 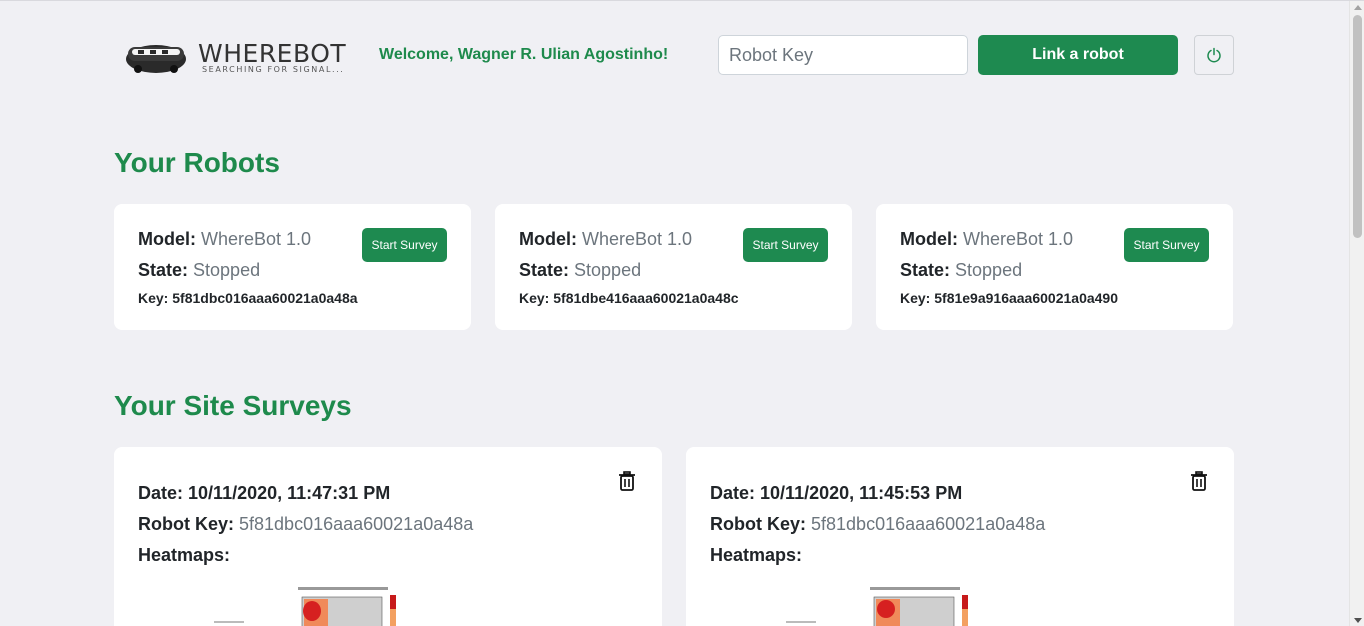 I want to click on robot-key-input, so click(x=843, y=55).